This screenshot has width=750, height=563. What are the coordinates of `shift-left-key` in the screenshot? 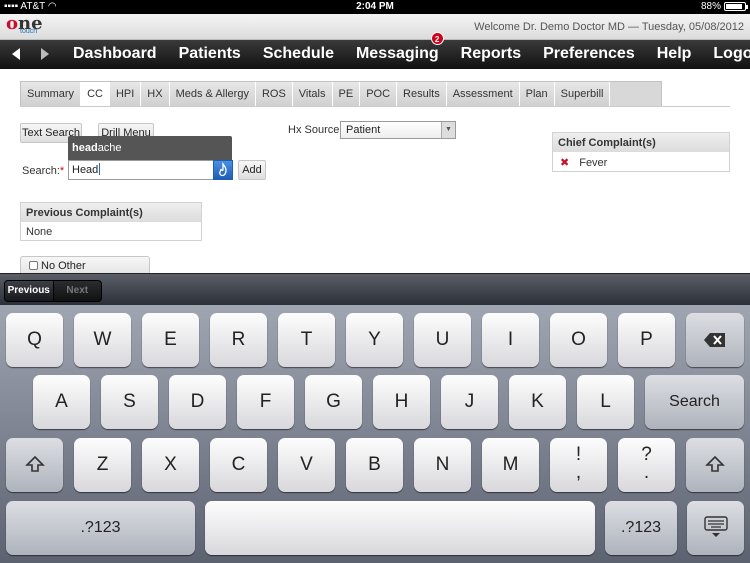 It's located at (34, 465).